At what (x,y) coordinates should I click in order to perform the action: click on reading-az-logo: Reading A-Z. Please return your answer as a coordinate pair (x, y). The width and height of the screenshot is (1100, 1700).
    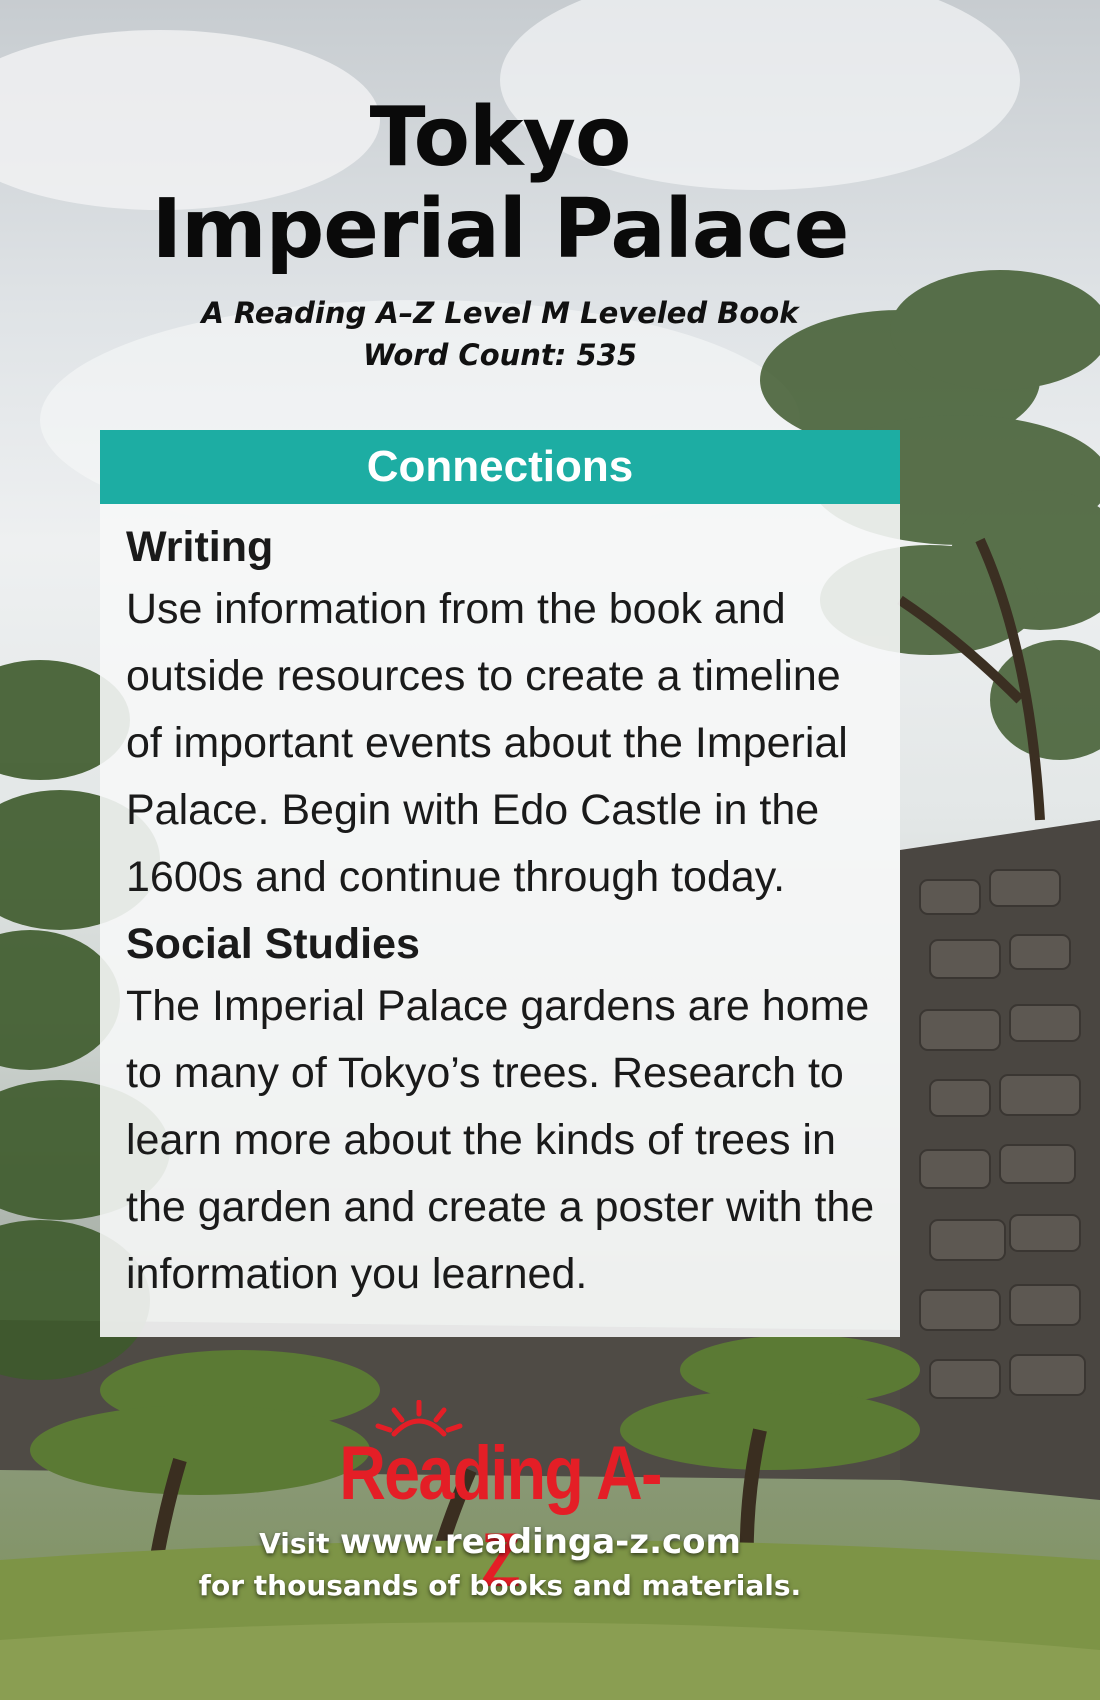
    Looking at the image, I should click on (500, 1501).